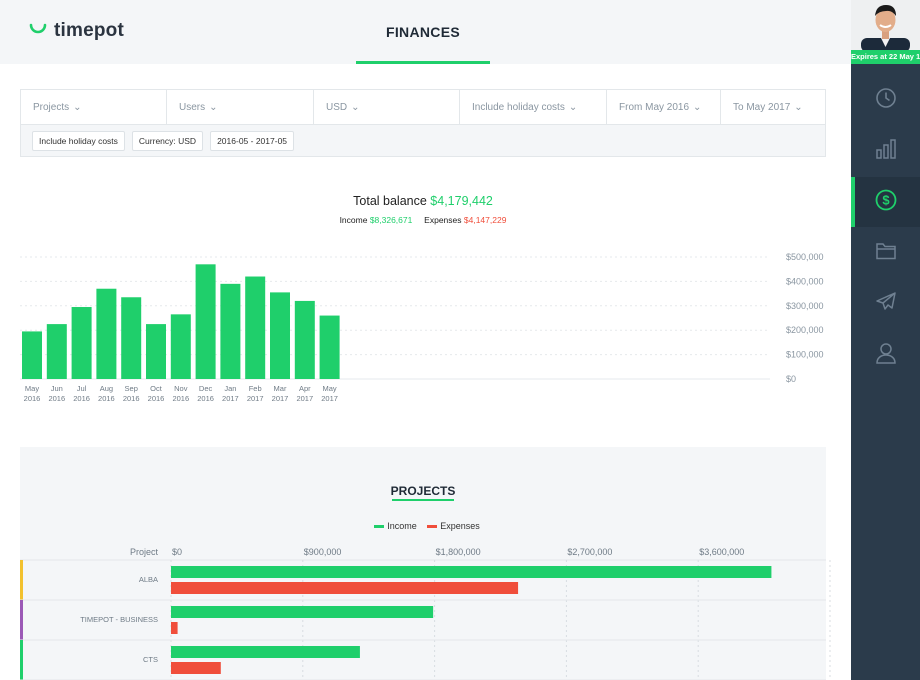 The width and height of the screenshot is (920, 680). I want to click on dollar-icon: $, so click(886, 202).